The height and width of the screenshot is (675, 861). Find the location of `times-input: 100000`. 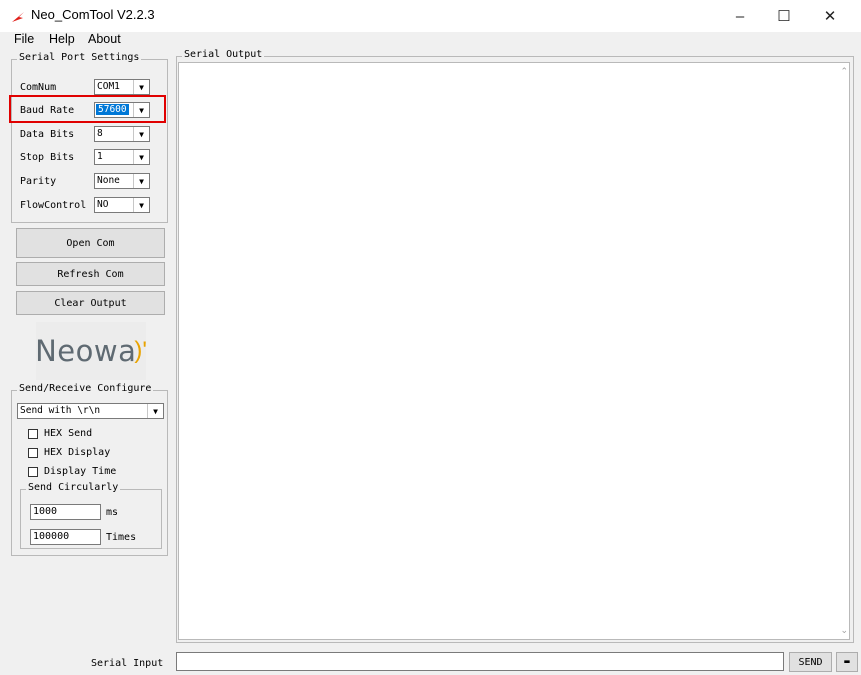

times-input: 100000 is located at coordinates (65, 537).